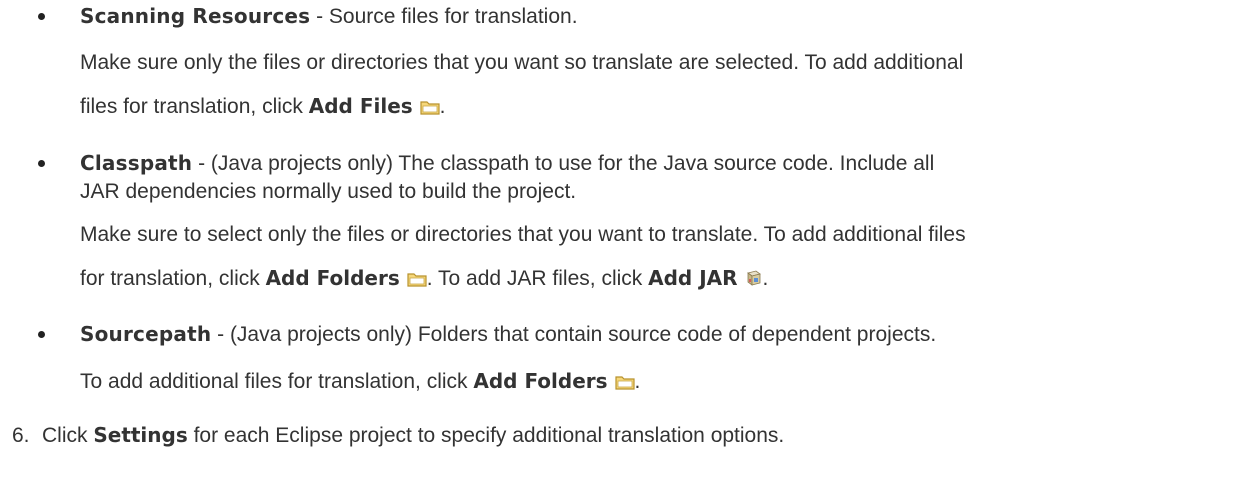  What do you see at coordinates (21, 435) in the screenshot?
I see `step-number: 6.` at bounding box center [21, 435].